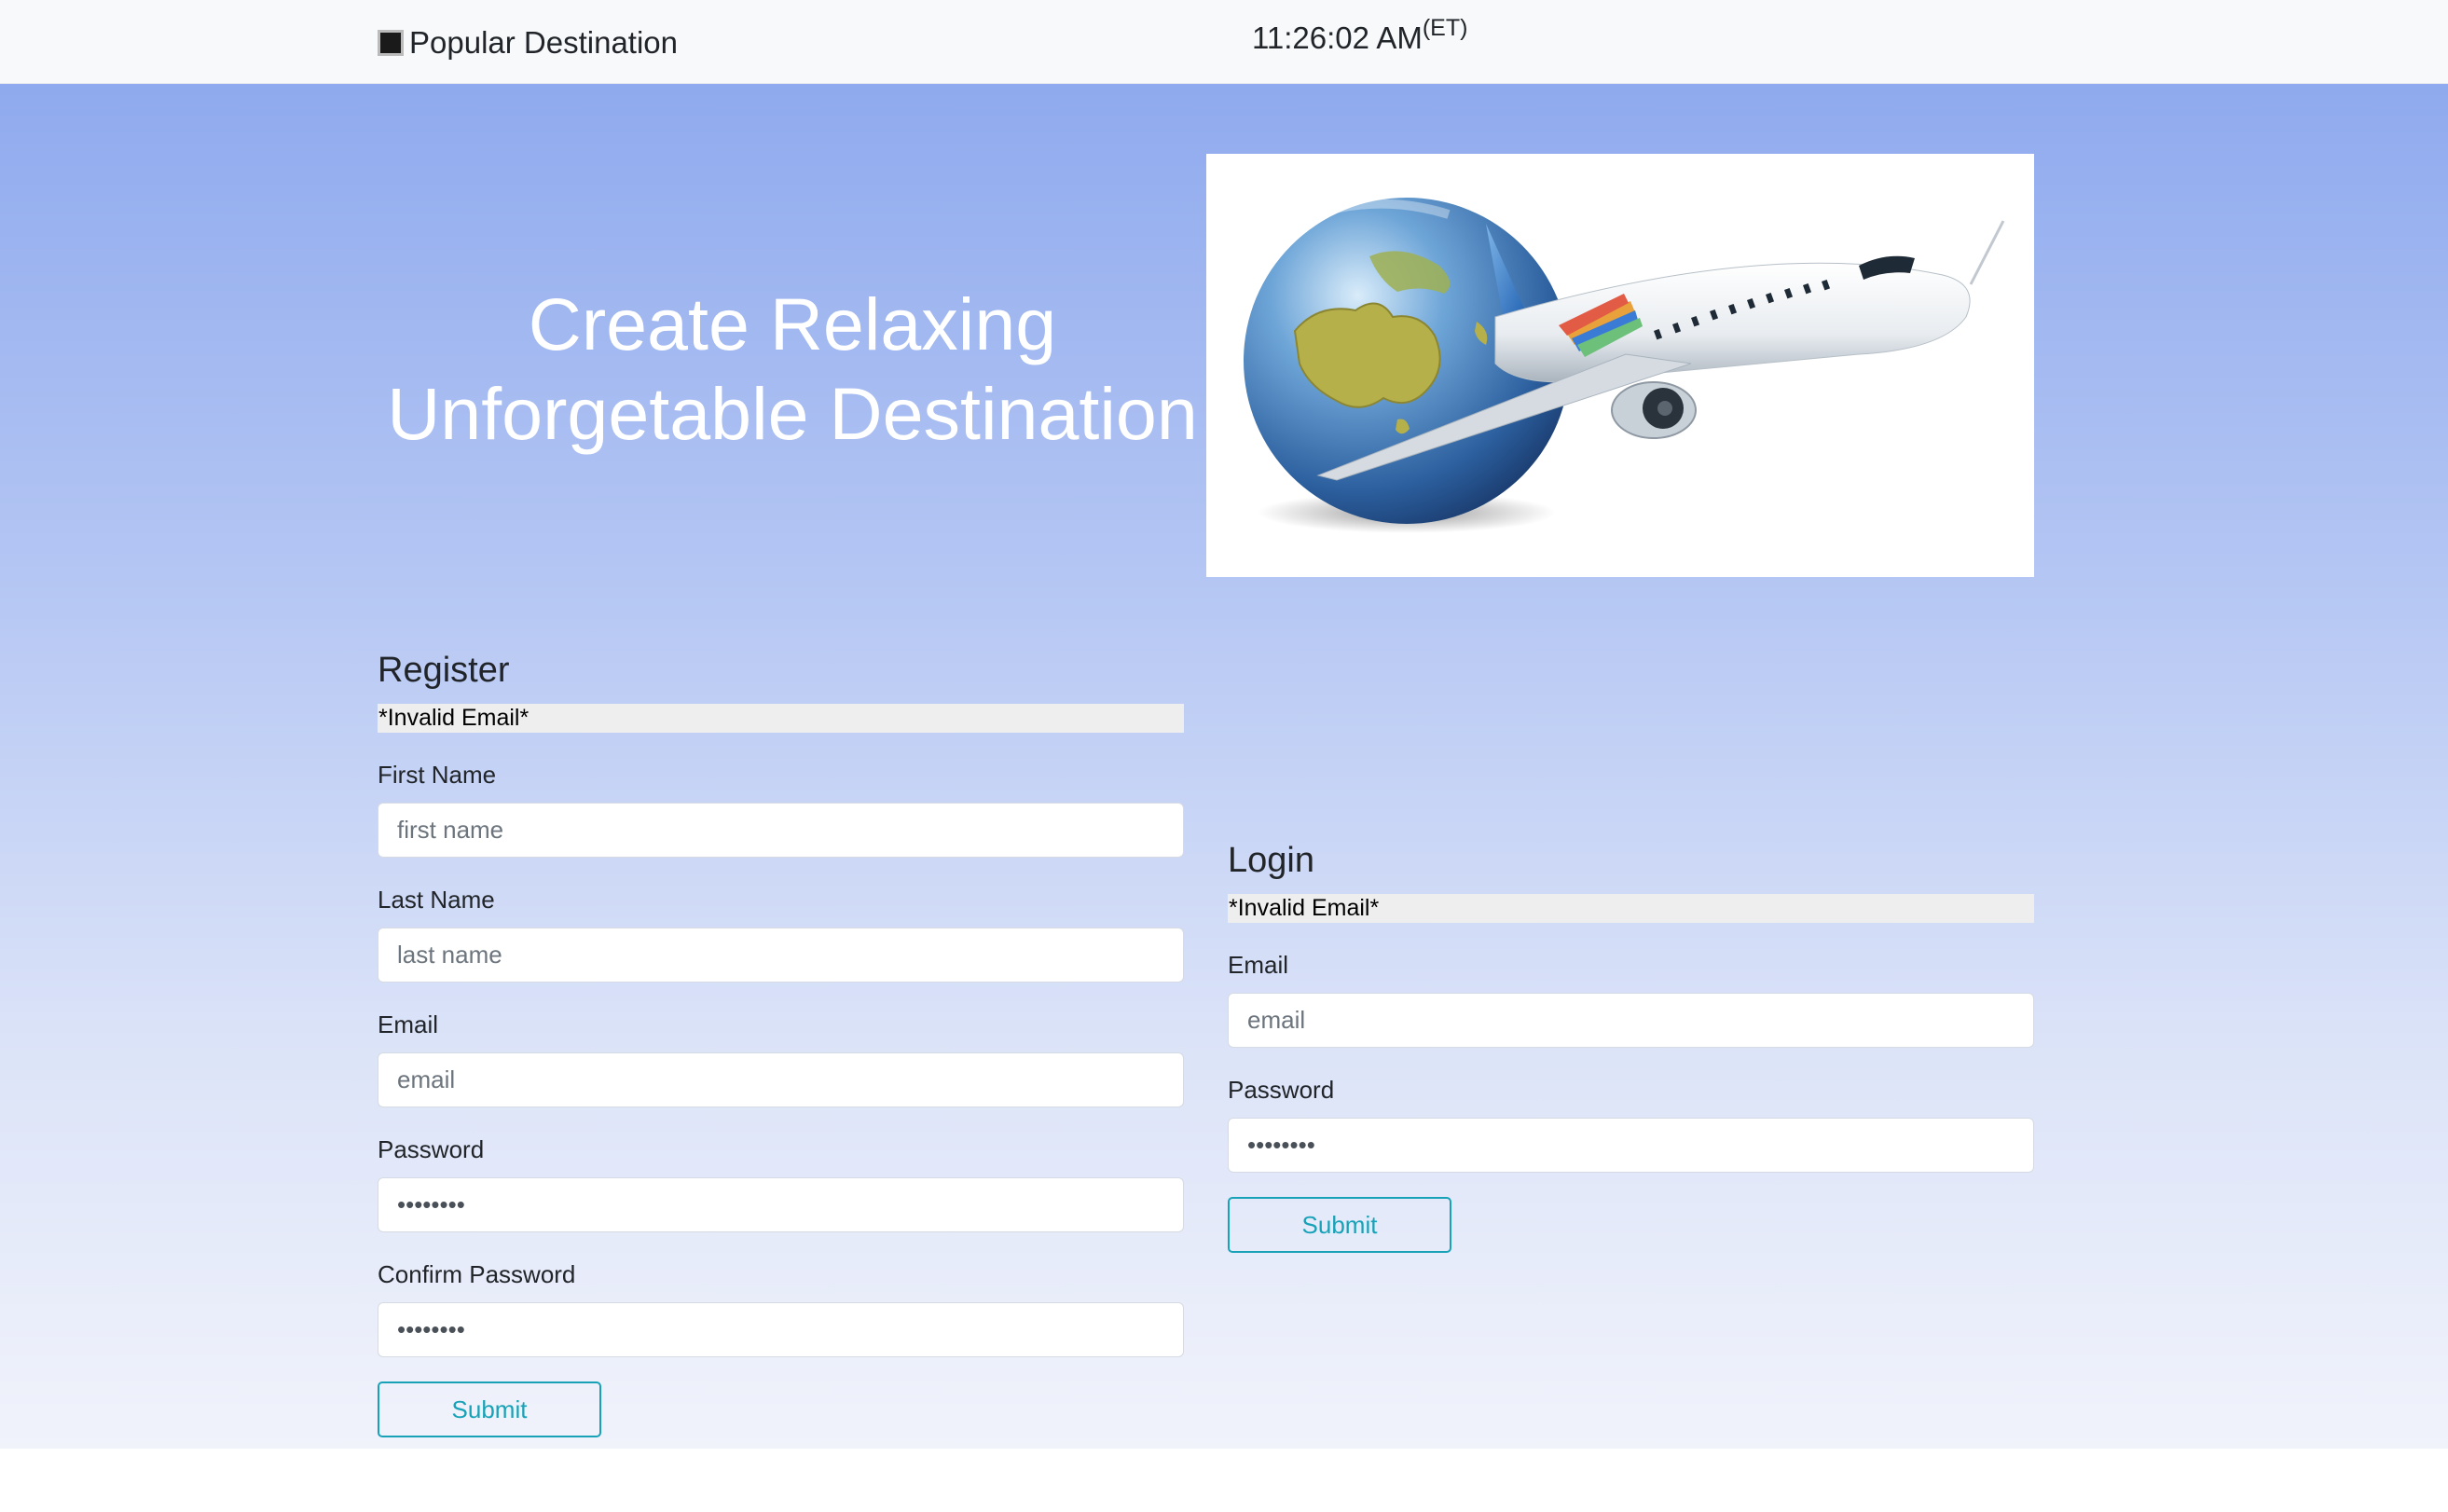  I want to click on login-title: Login, so click(1271, 860).